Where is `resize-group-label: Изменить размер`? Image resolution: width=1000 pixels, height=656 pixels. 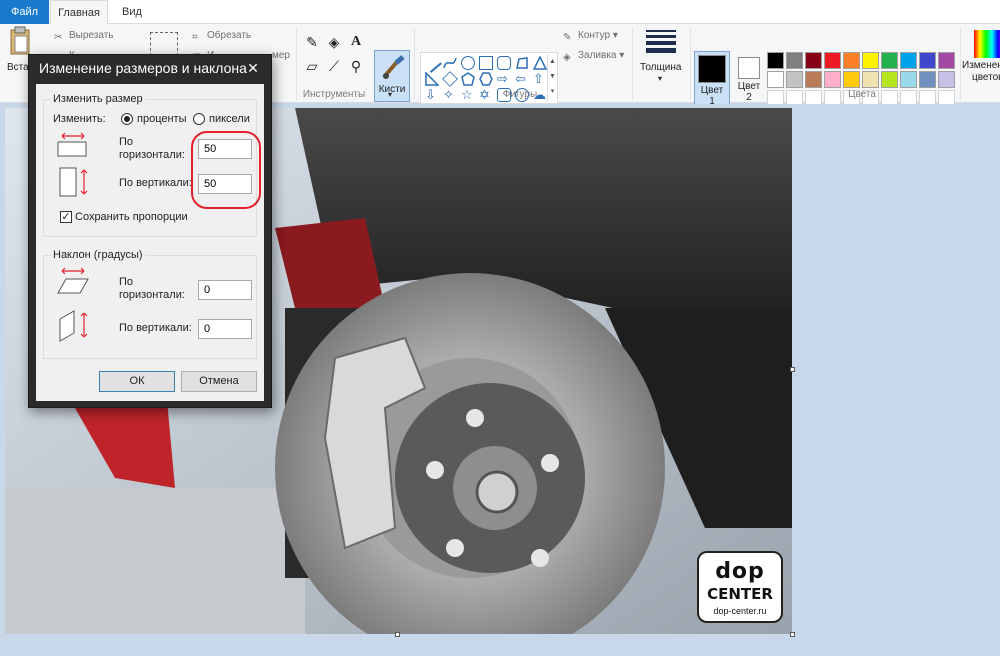
resize-group-label: Изменить размер is located at coordinates (98, 99).